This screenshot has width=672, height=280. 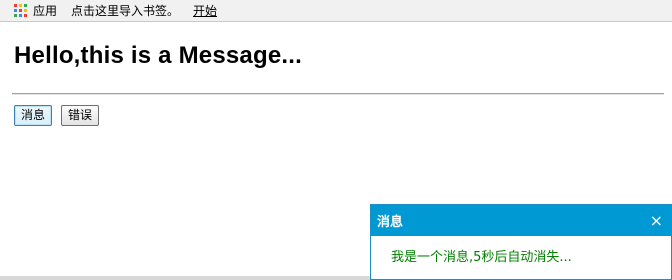 What do you see at coordinates (338, 94) in the screenshot?
I see `horizontal-rule` at bounding box center [338, 94].